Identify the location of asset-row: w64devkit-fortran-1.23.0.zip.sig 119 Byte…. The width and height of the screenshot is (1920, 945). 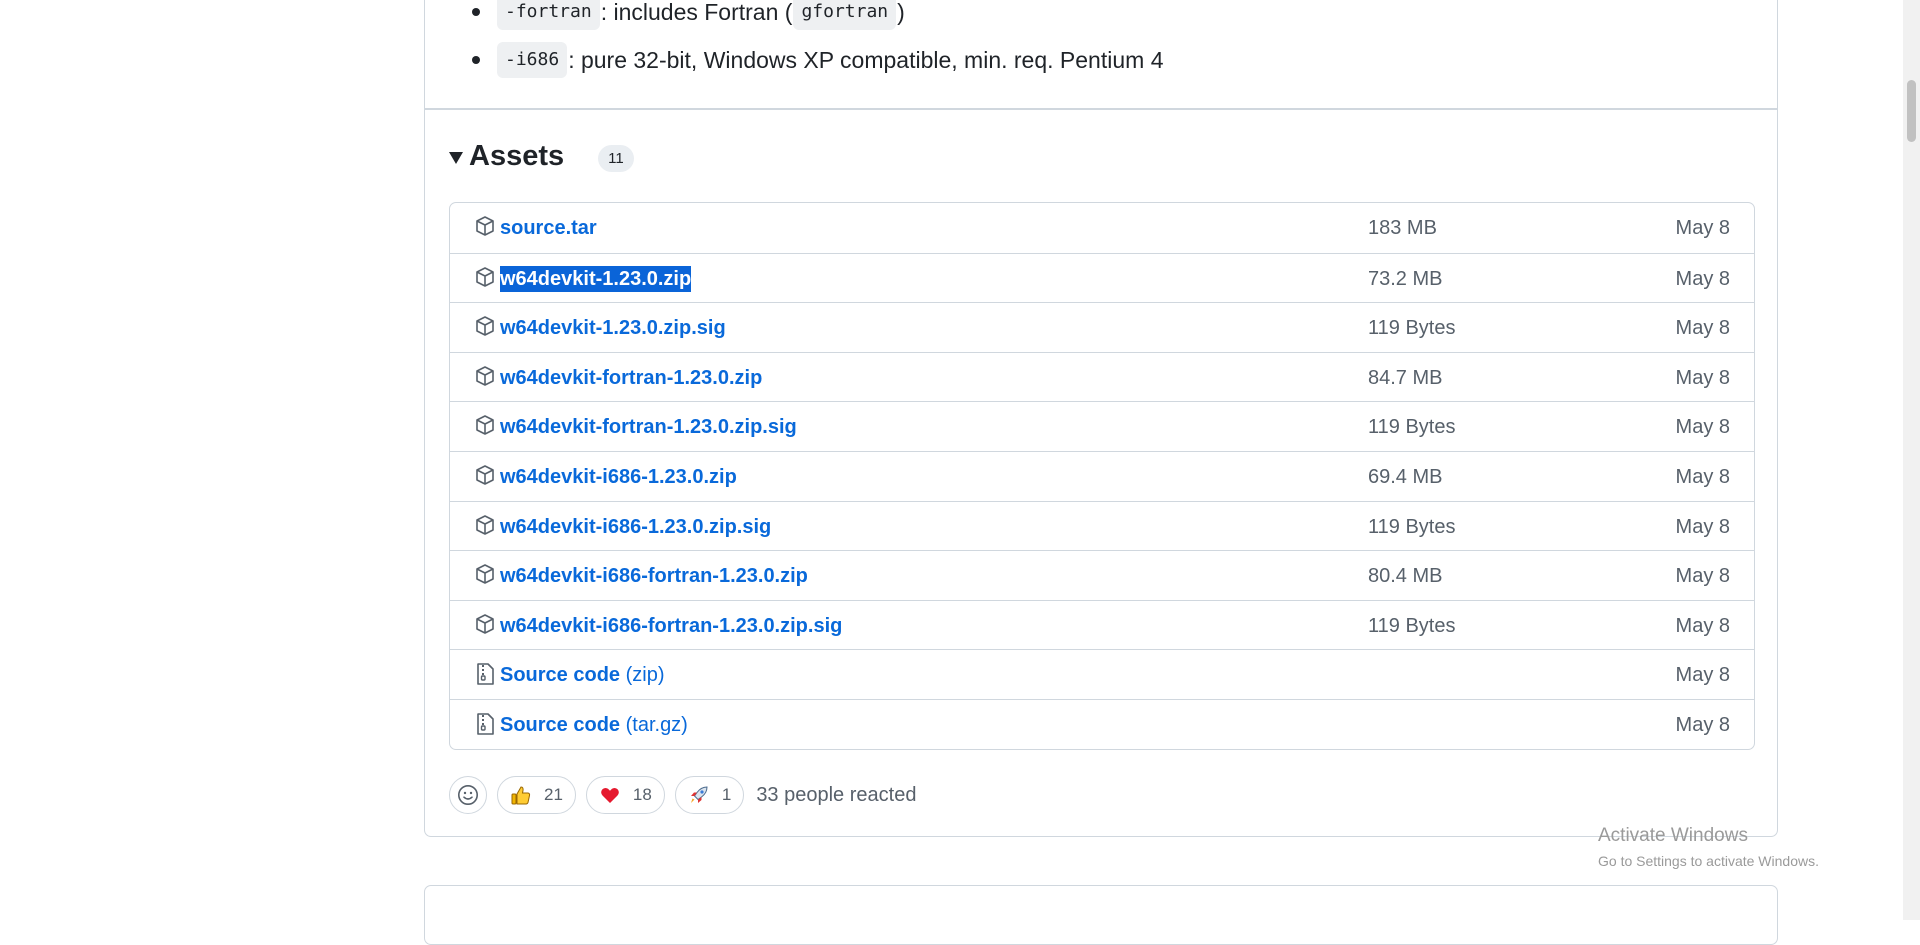
(1102, 426).